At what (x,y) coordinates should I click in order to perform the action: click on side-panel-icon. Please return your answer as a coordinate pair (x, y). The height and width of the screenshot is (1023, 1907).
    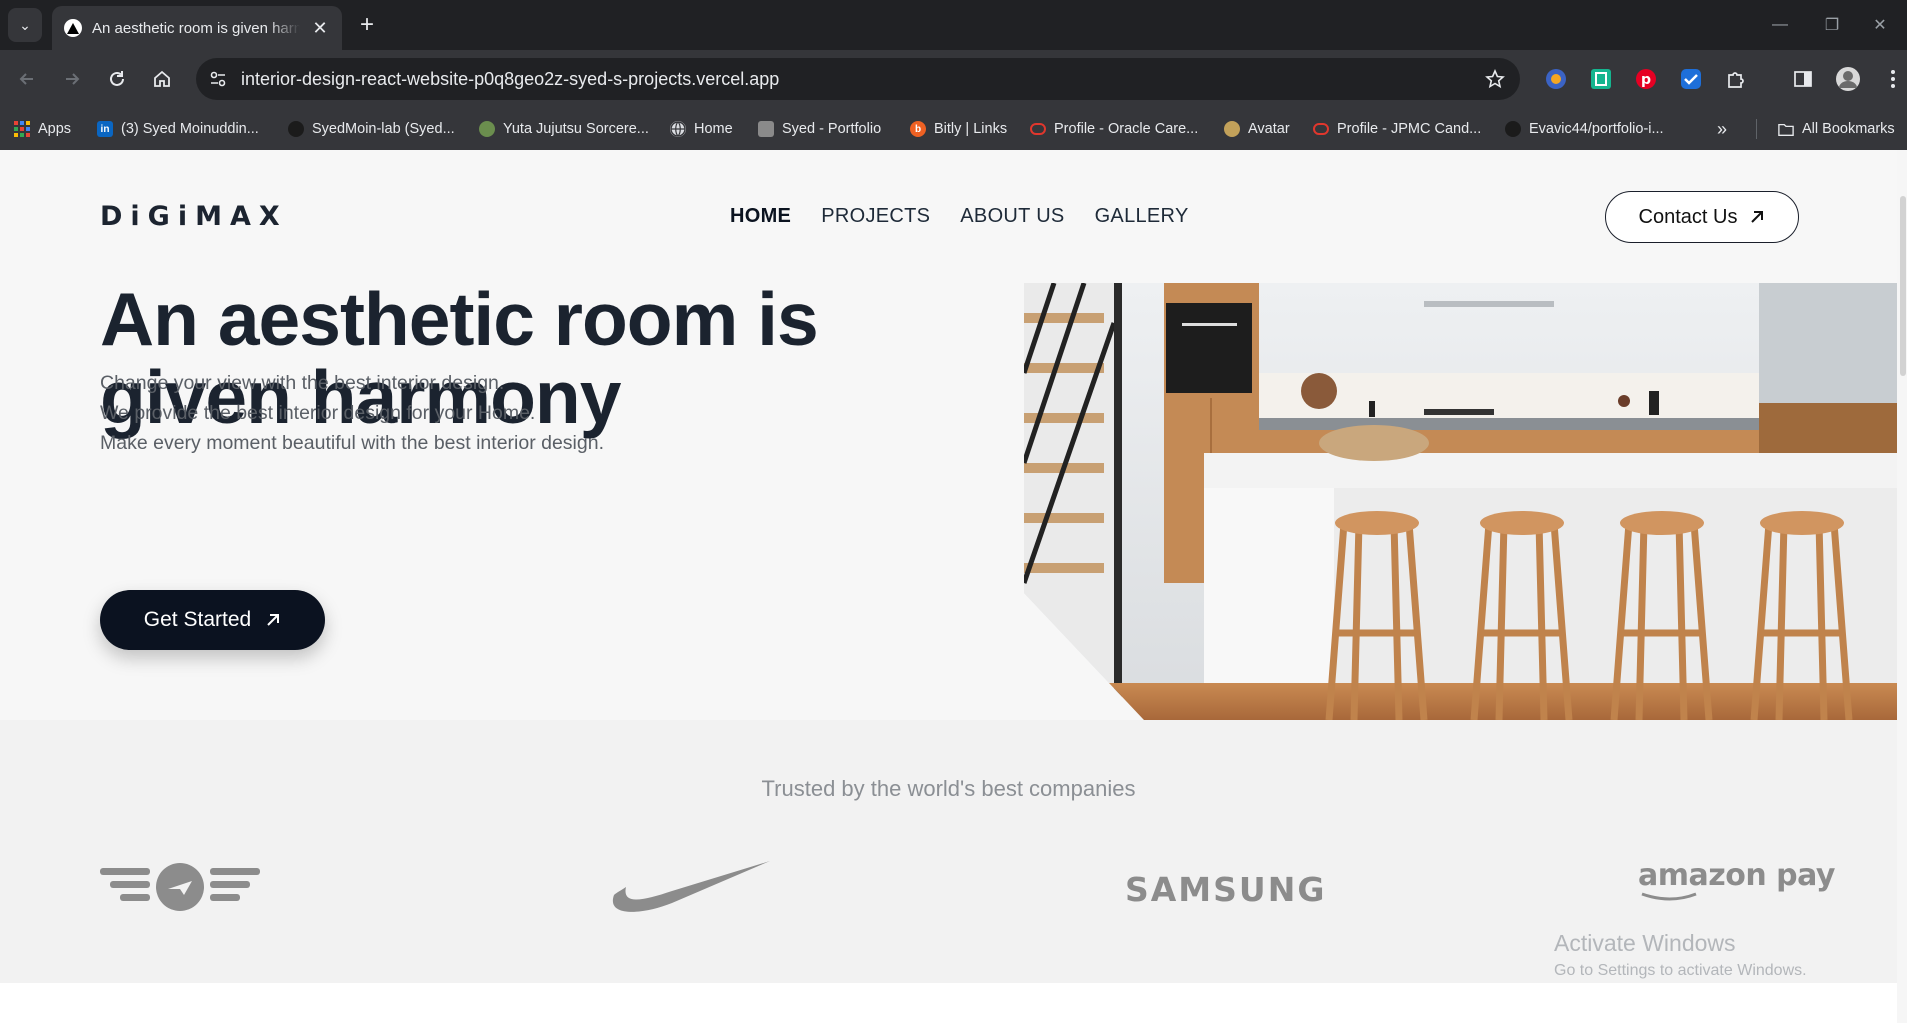
    Looking at the image, I should click on (1803, 79).